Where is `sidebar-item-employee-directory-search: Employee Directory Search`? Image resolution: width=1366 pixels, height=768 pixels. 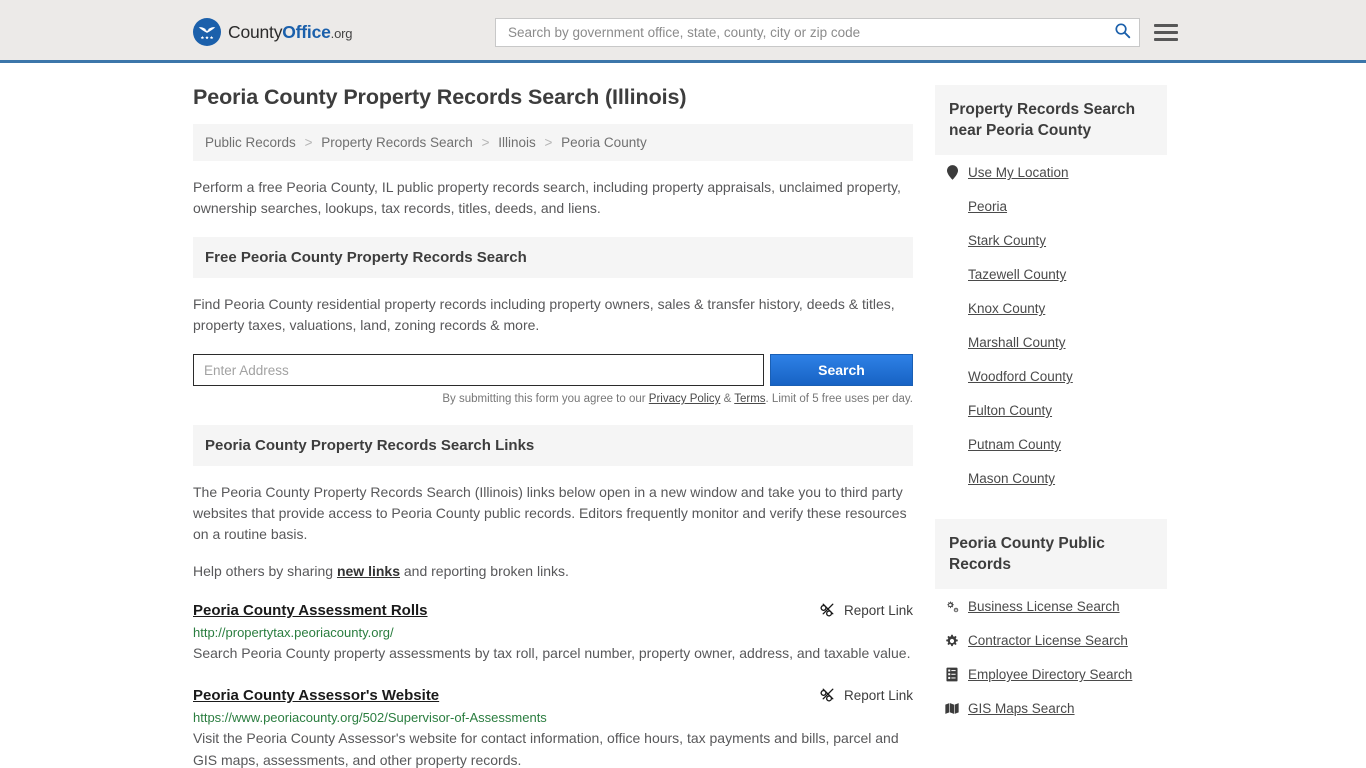 sidebar-item-employee-directory-search: Employee Directory Search is located at coordinates (1056, 674).